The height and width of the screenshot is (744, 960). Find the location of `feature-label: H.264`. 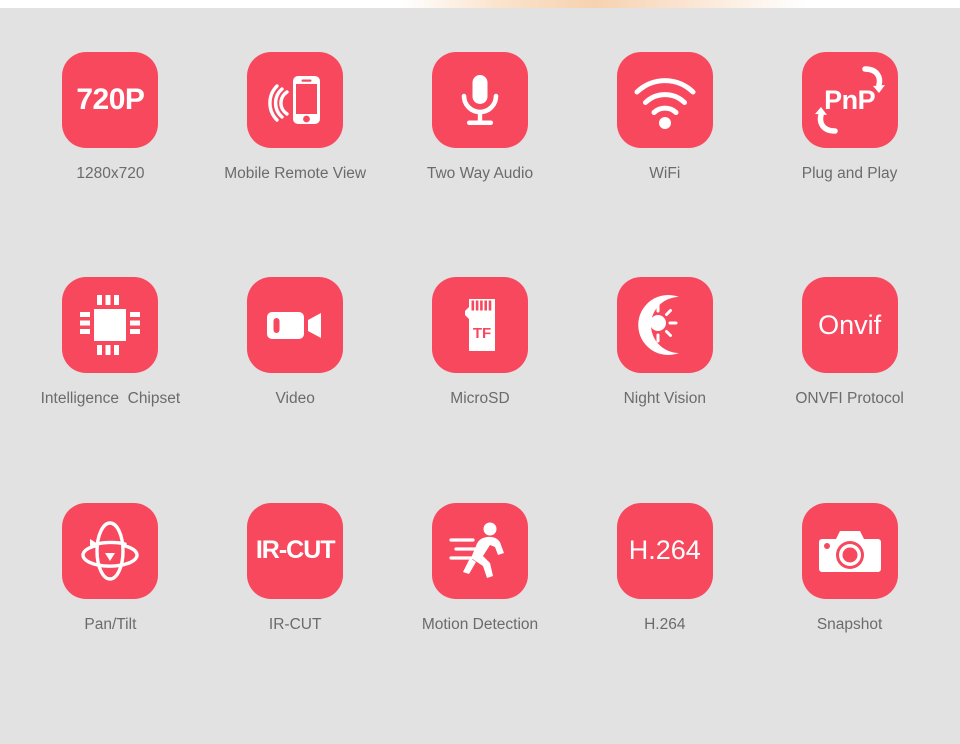

feature-label: H.264 is located at coordinates (665, 624).